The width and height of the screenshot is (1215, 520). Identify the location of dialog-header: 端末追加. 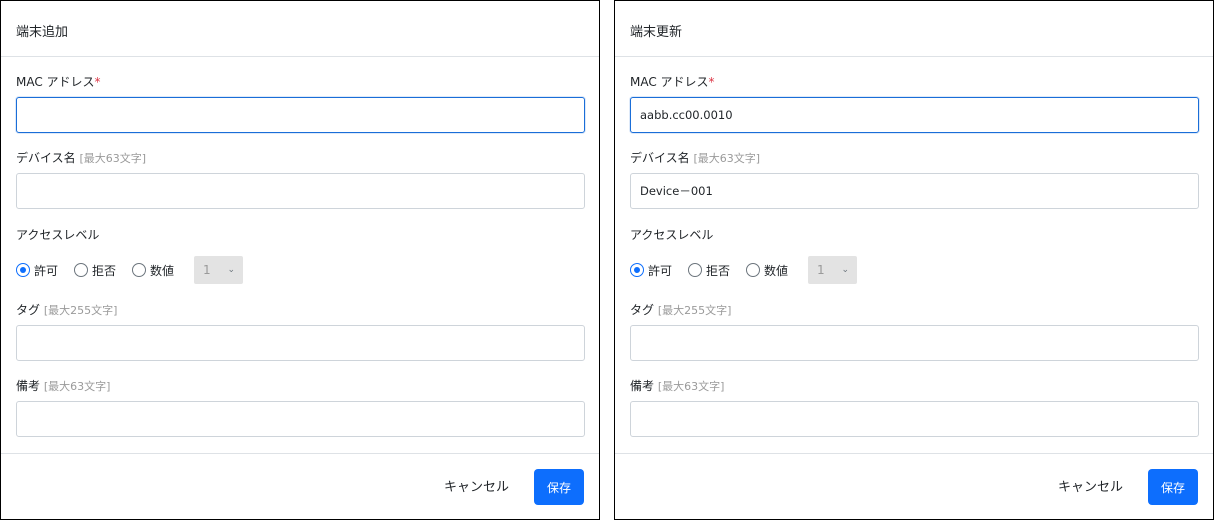
(300, 29).